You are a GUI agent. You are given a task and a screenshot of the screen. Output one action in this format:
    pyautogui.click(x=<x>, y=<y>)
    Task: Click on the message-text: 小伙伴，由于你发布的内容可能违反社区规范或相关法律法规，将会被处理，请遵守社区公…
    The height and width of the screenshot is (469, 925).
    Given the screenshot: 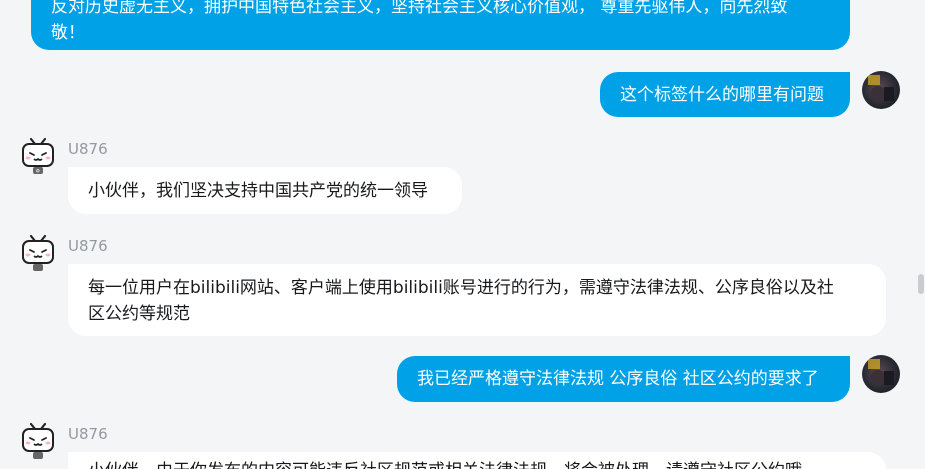 What is the action you would take?
    pyautogui.click(x=477, y=463)
    